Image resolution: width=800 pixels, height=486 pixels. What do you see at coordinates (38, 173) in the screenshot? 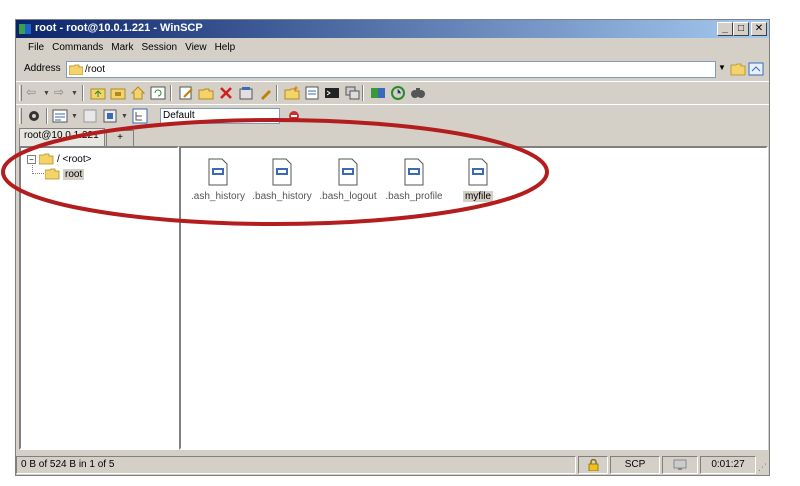
I see `tree-connector` at bounding box center [38, 173].